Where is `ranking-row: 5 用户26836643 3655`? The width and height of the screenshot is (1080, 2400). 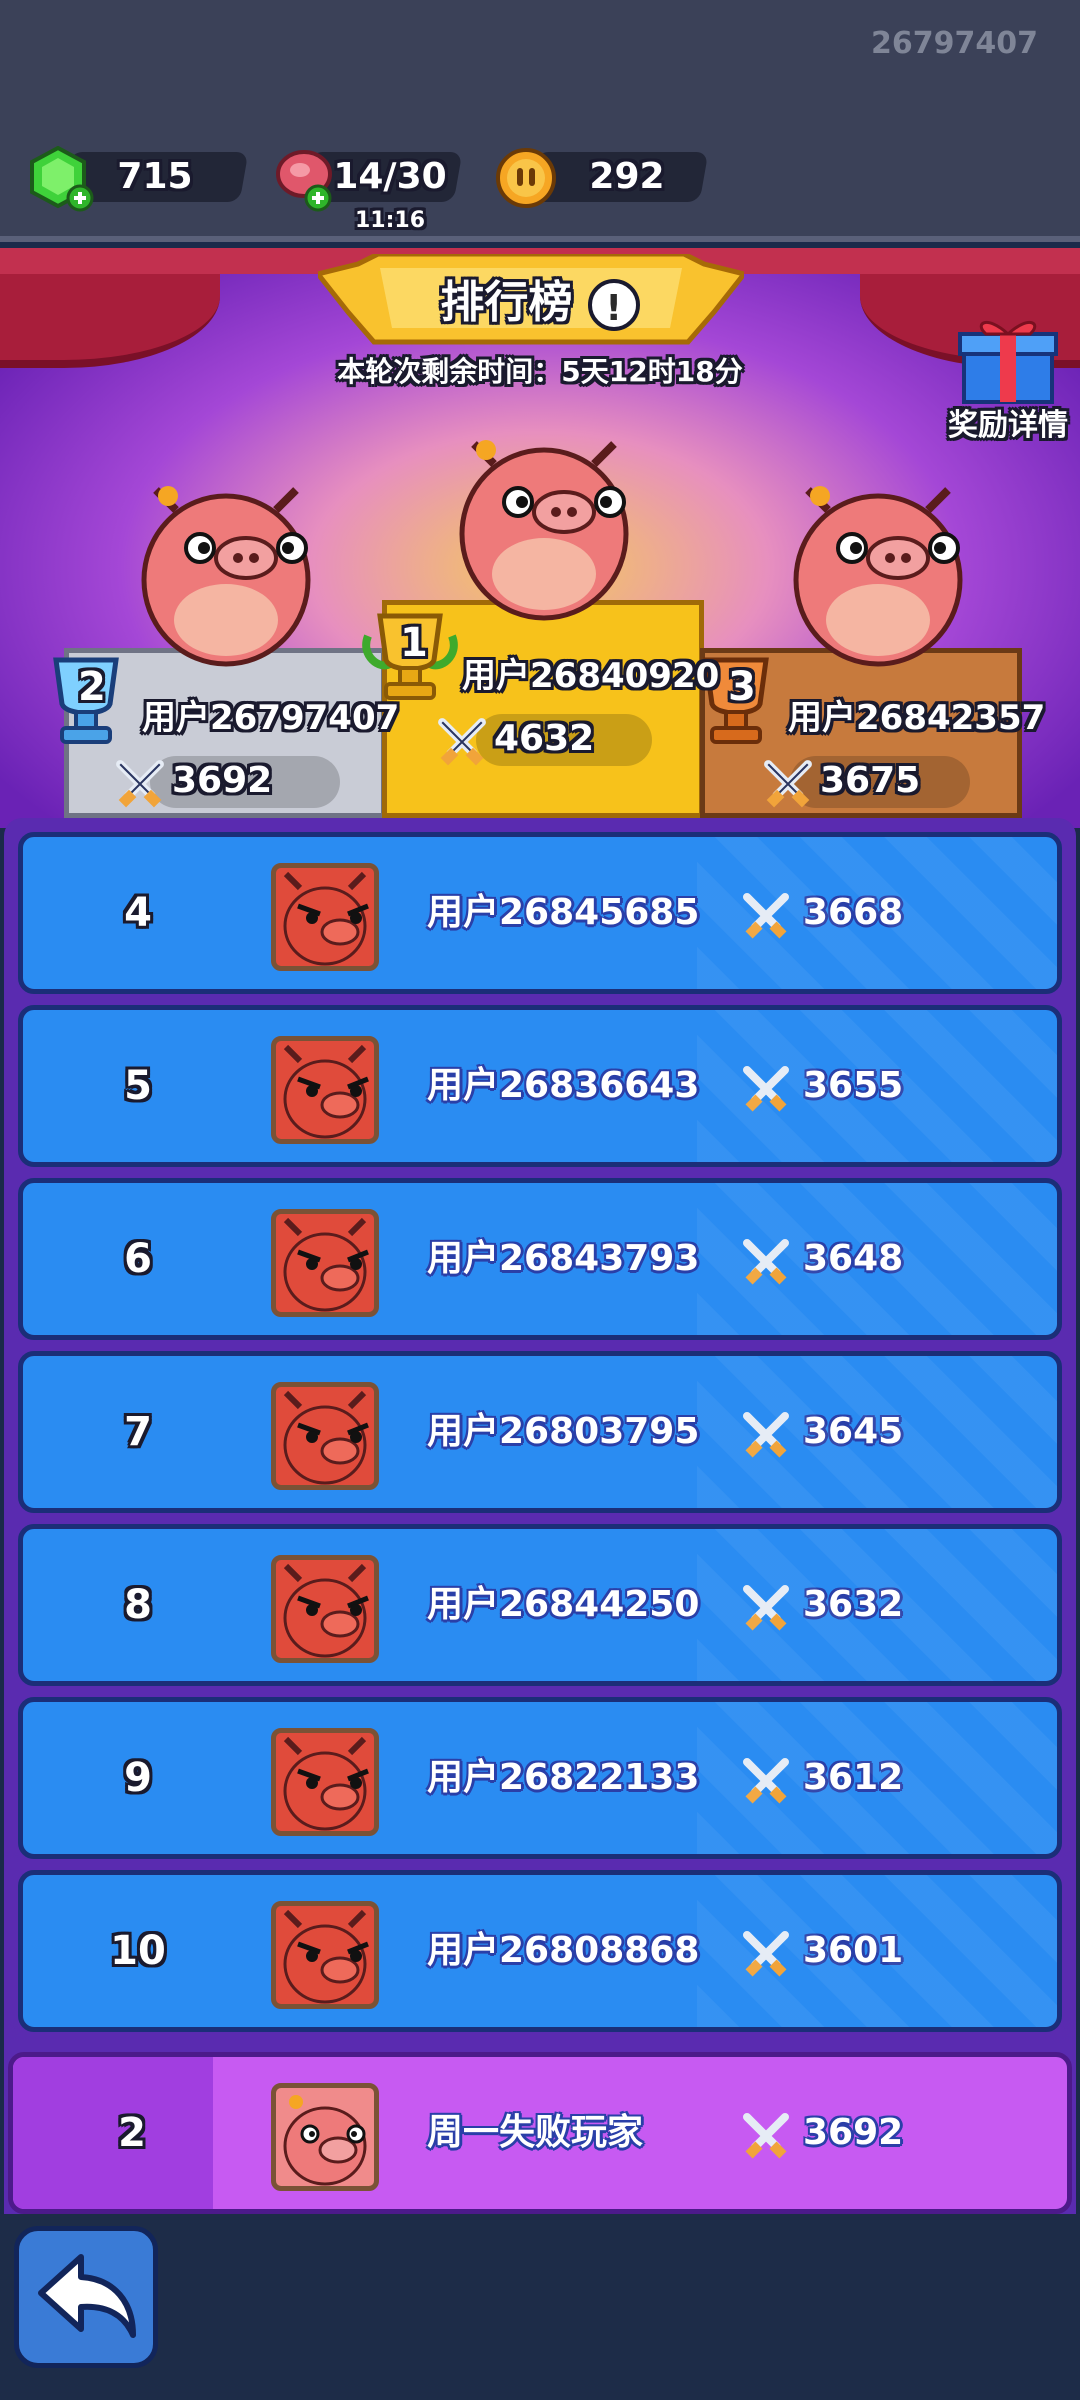 ranking-row: 5 用户26836643 3655 is located at coordinates (540, 1086).